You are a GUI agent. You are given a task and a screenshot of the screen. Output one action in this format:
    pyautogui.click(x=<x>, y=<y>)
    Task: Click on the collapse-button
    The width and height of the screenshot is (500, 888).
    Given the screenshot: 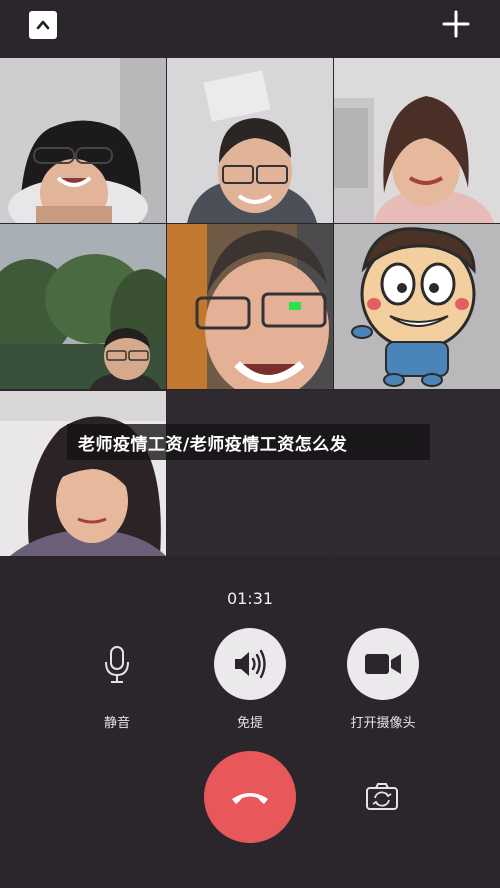 What is the action you would take?
    pyautogui.click(x=43, y=25)
    